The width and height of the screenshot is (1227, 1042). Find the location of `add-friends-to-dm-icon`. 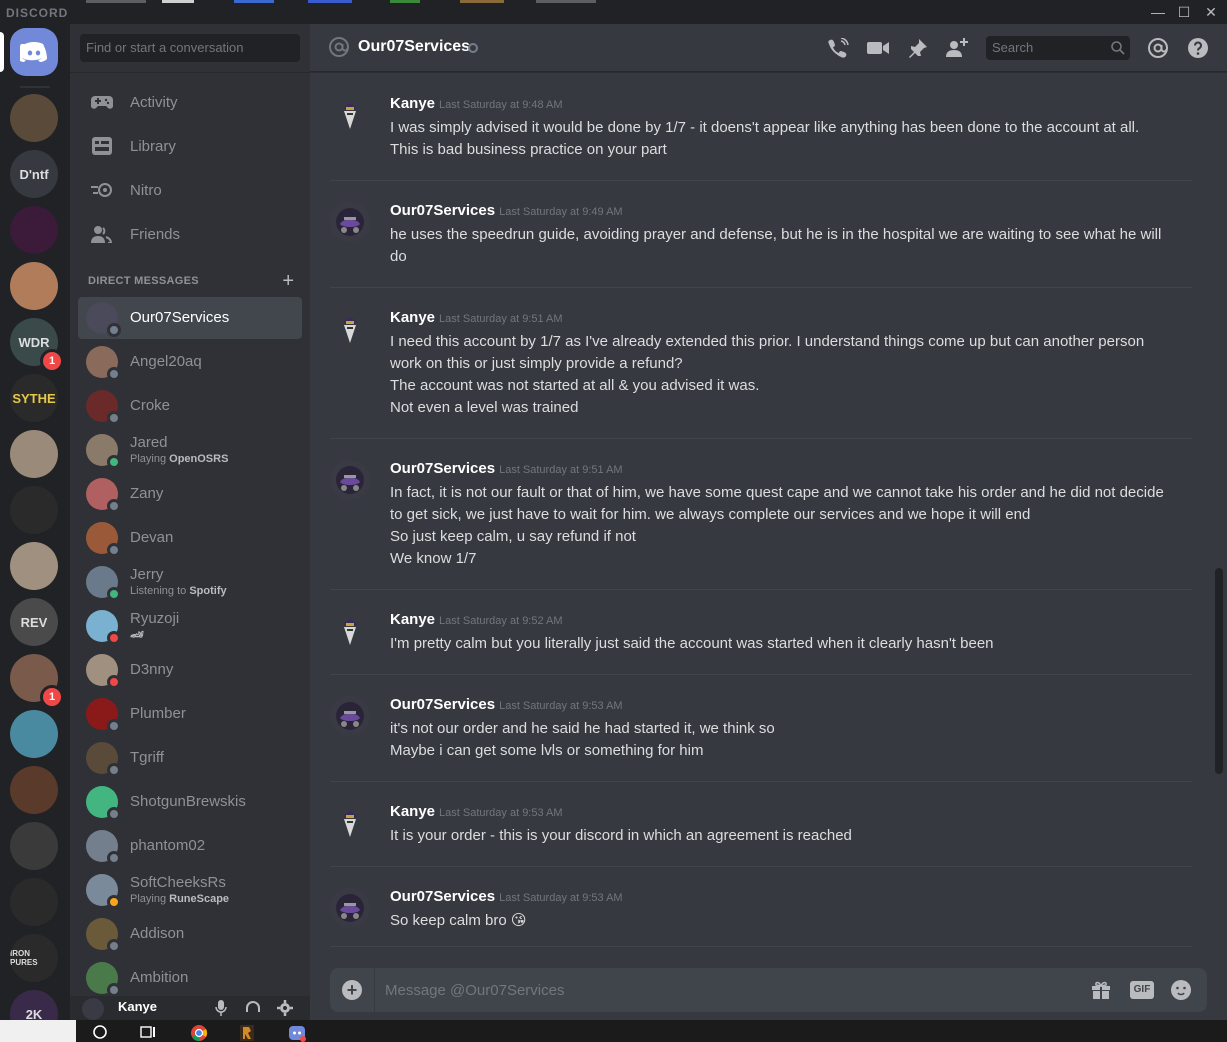

add-friends-to-dm-icon is located at coordinates (958, 48).